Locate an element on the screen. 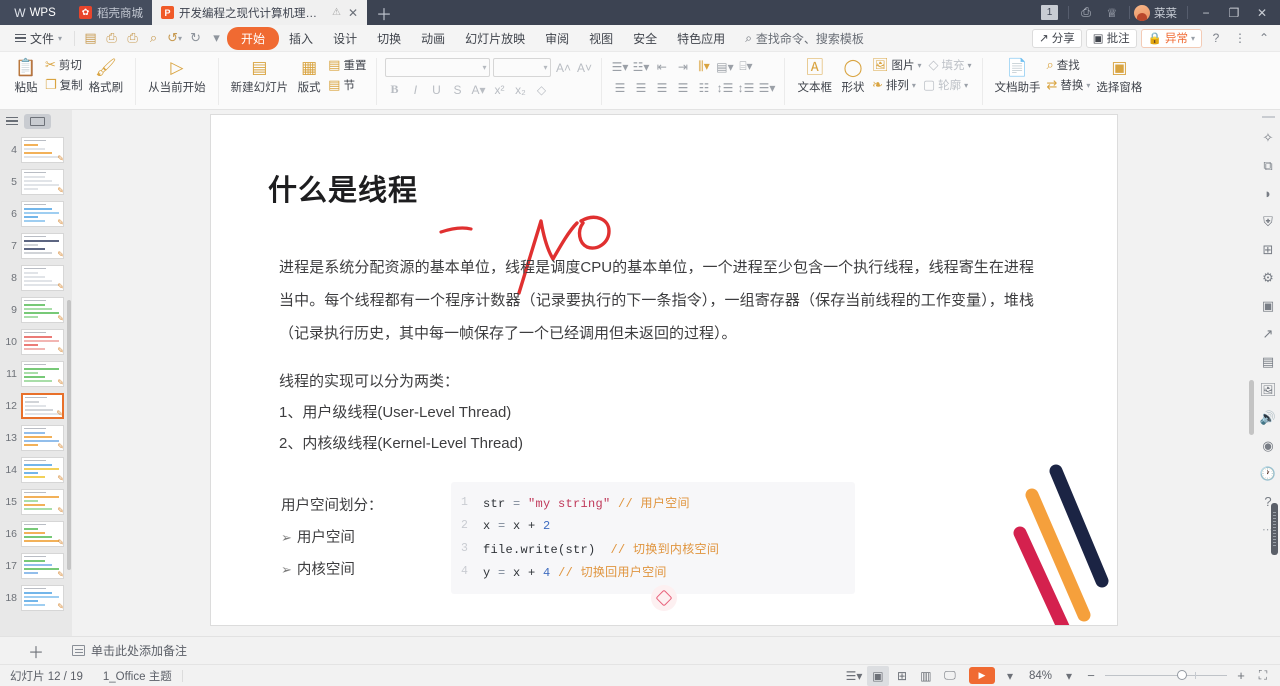 The image size is (1280, 686). thumbnail-row: 8 ✎ is located at coordinates (36, 278).